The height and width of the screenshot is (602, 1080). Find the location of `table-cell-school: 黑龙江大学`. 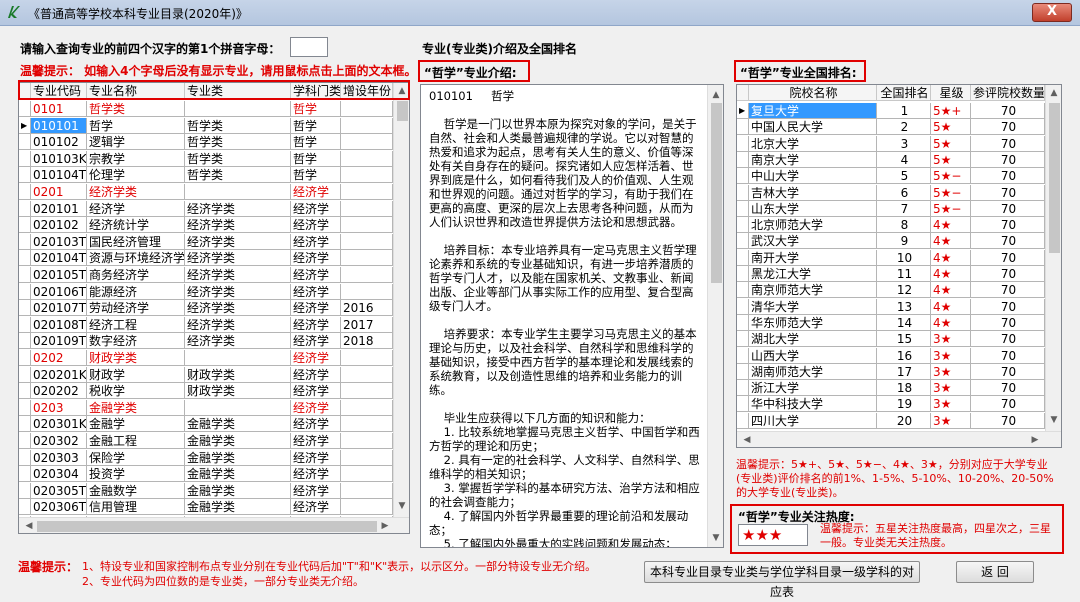

table-cell-school: 黑龙江大学 is located at coordinates (813, 274).